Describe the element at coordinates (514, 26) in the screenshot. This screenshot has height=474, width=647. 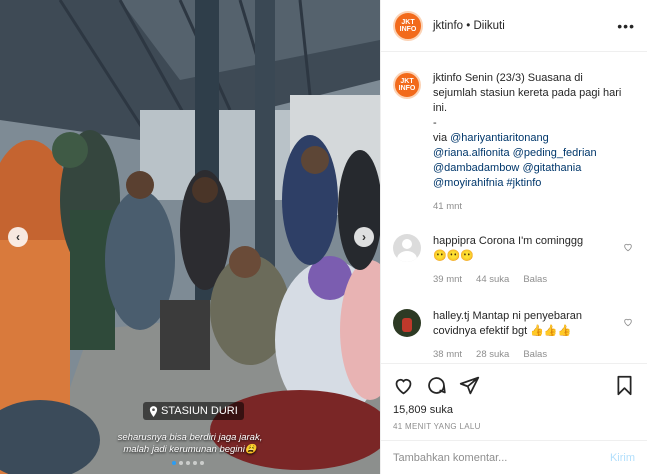
I see `post-header: JKT INFO jktinfo • Diikuti •••` at that location.